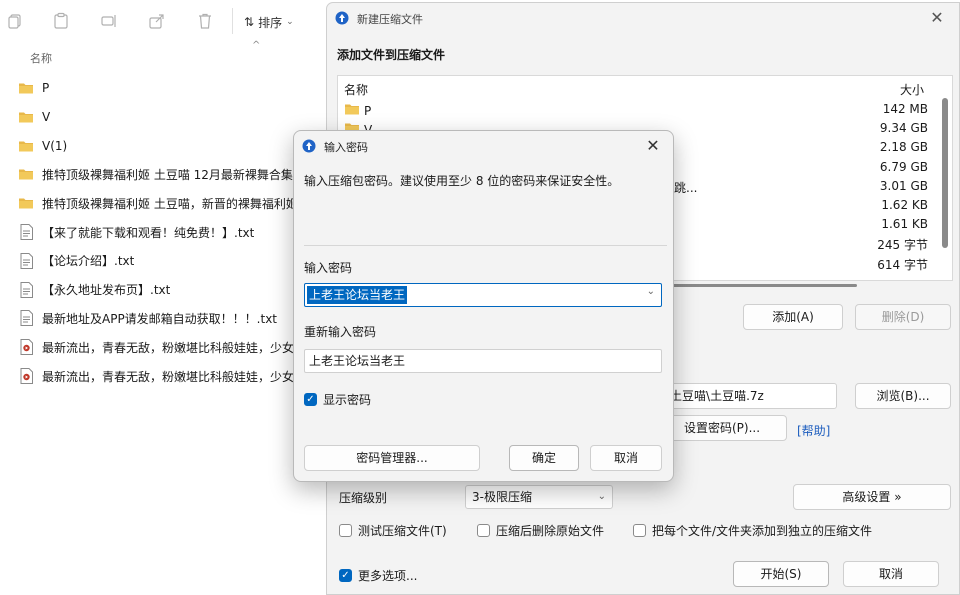 The image size is (960, 595). Describe the element at coordinates (88, 261) in the screenshot. I see `item-label: 【论坛介绍】.txt` at that location.